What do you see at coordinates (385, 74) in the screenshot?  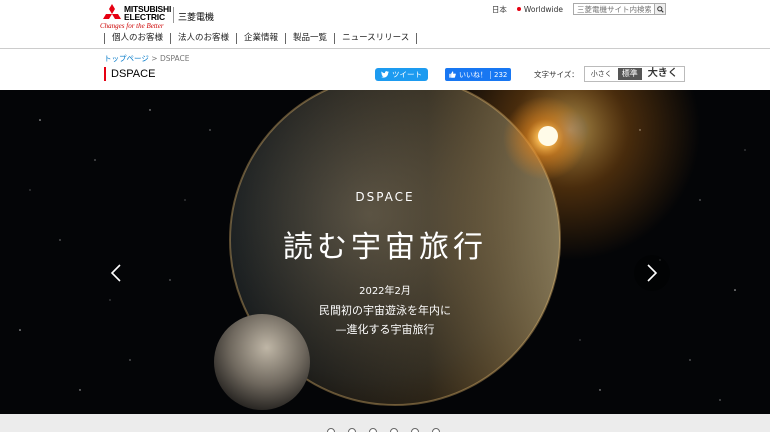 I see `twitter-bird-icon` at bounding box center [385, 74].